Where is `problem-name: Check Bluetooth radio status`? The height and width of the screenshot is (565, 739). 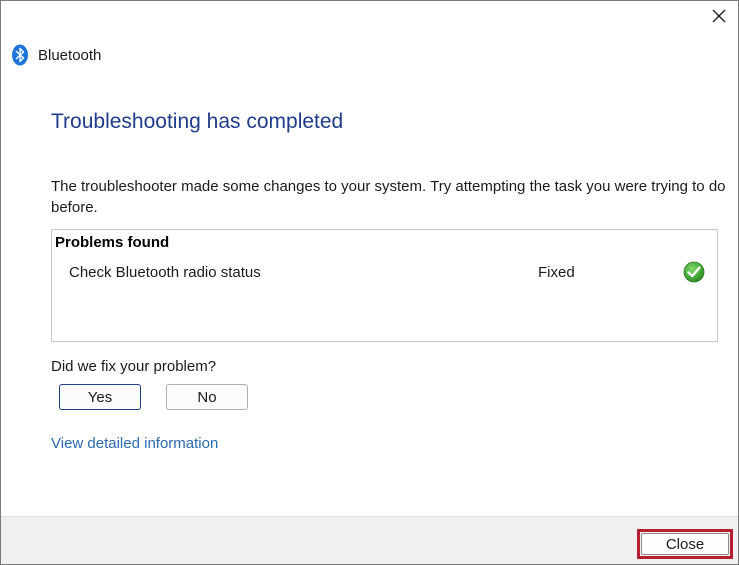 problem-name: Check Bluetooth radio status is located at coordinates (165, 272).